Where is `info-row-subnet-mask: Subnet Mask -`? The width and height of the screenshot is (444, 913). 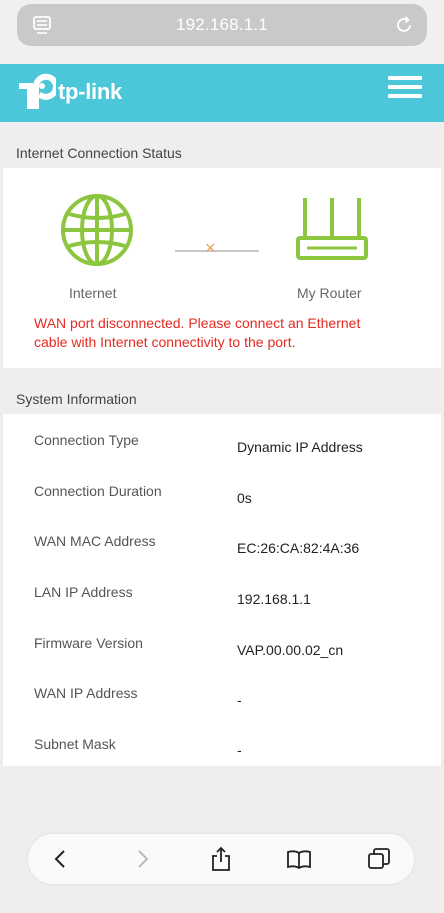 info-row-subnet-mask: Subnet Mask - is located at coordinates (222, 745).